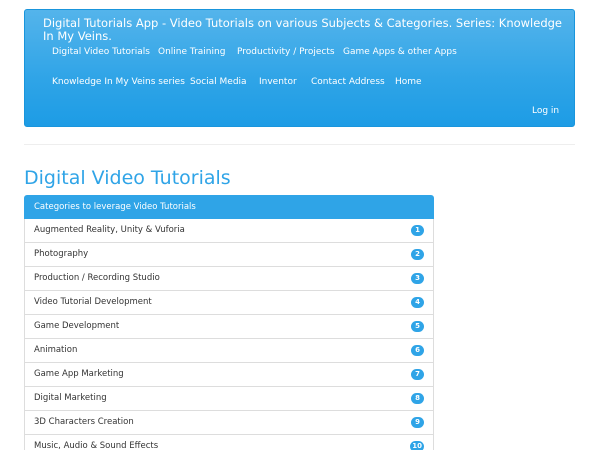  What do you see at coordinates (229, 231) in the screenshot?
I see `category-item: Augmented Reality, Unity & Vuforia 1` at bounding box center [229, 231].